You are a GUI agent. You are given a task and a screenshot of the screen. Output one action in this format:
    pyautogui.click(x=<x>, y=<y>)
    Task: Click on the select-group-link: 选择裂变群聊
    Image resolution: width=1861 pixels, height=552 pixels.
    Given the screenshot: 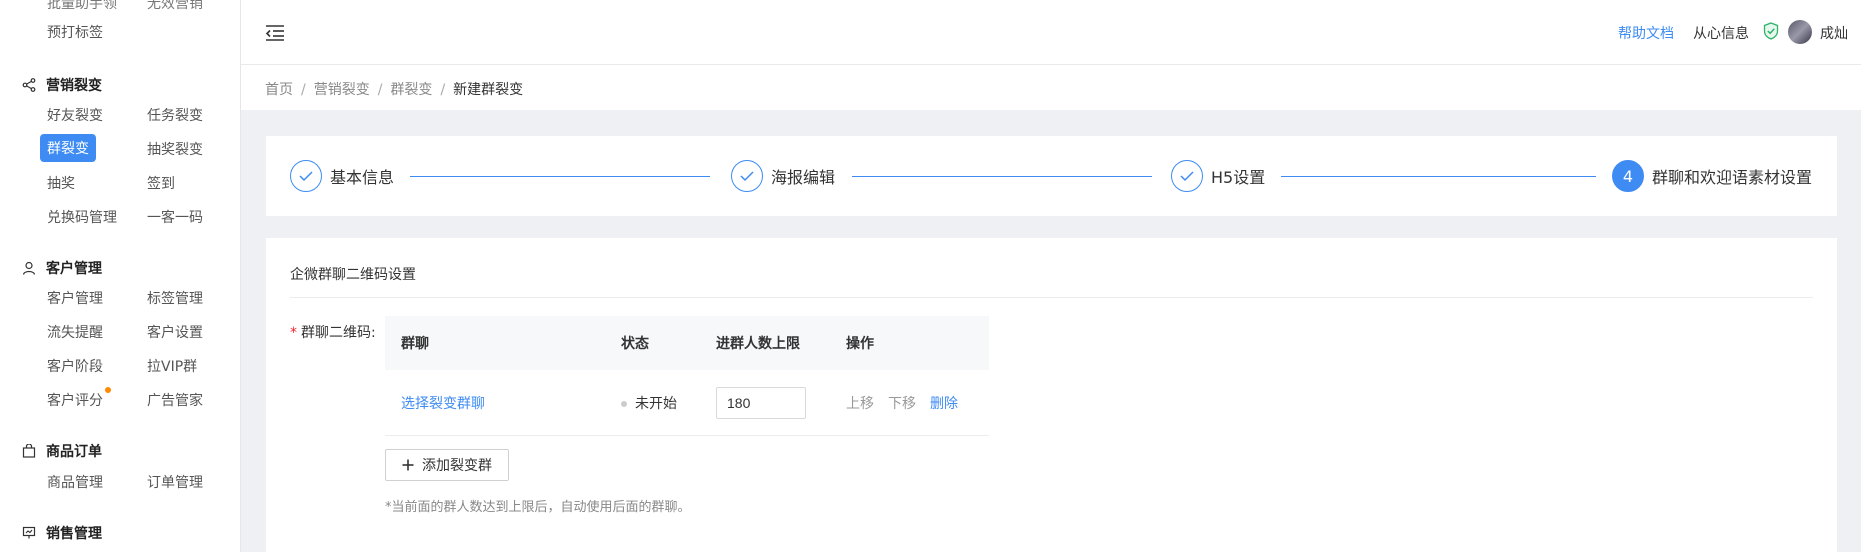 What is the action you would take?
    pyautogui.click(x=443, y=404)
    